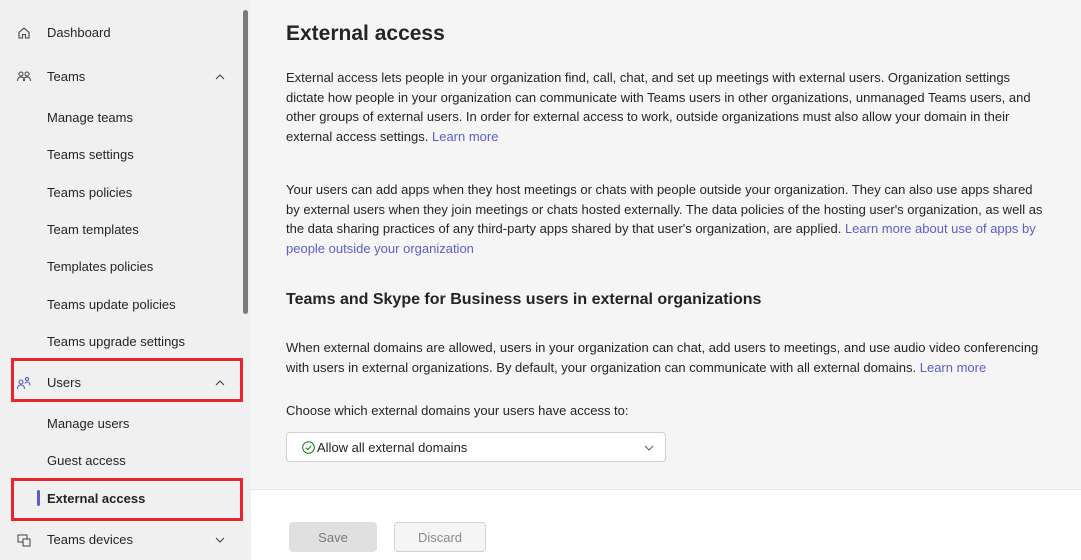 The width and height of the screenshot is (1081, 560). I want to click on highlight-box-external-access, so click(127, 499).